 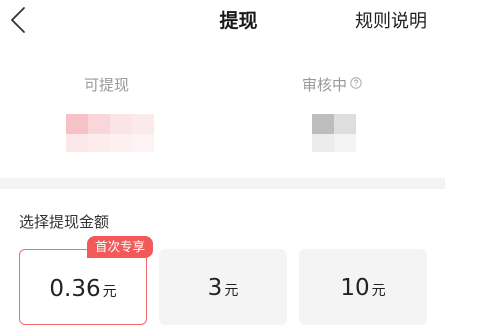 I want to click on amount-value-wrap: 3元, so click(x=223, y=288).